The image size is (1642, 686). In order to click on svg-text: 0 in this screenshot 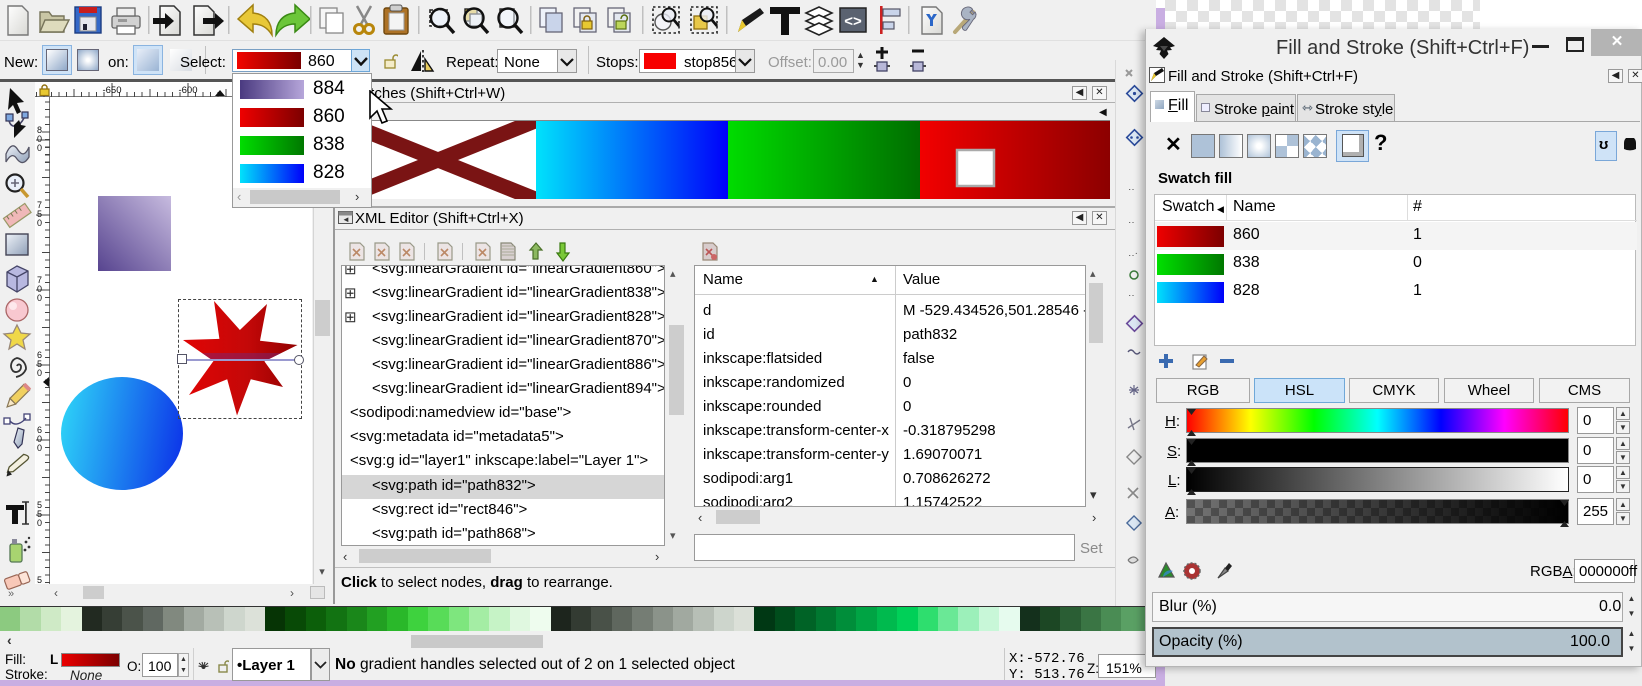, I will do `click(39, 523)`.